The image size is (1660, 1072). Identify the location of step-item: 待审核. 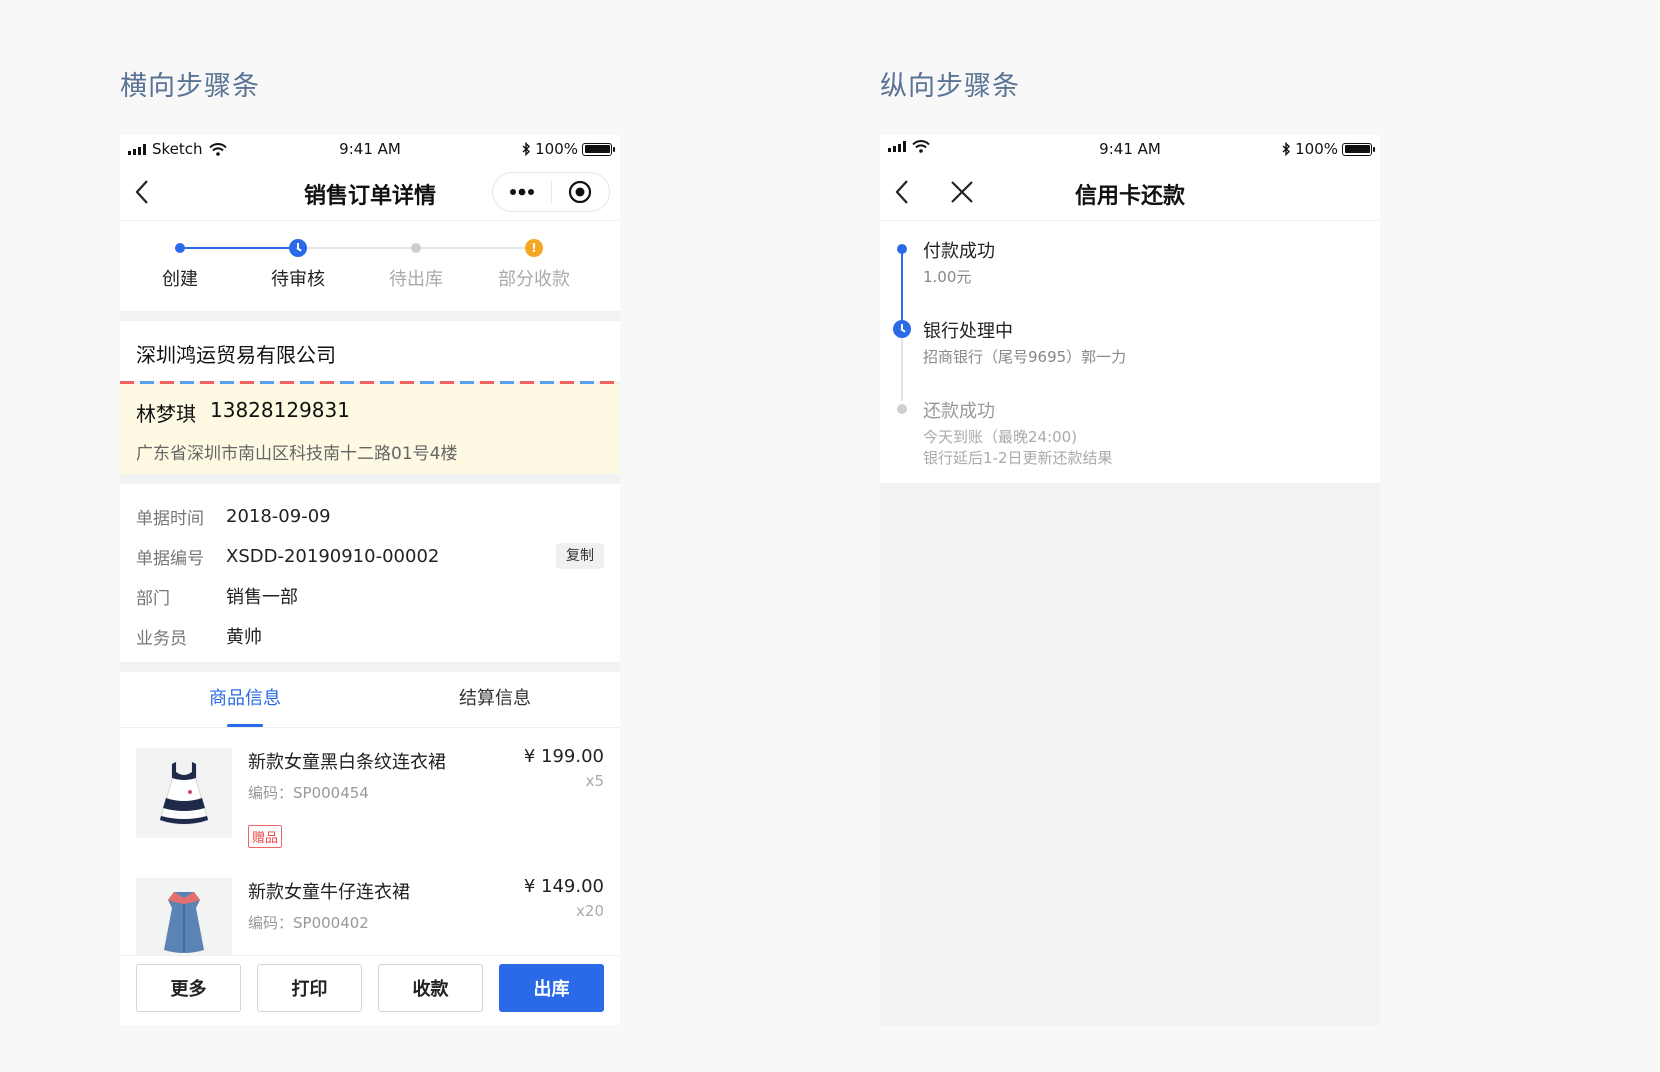
(298, 263).